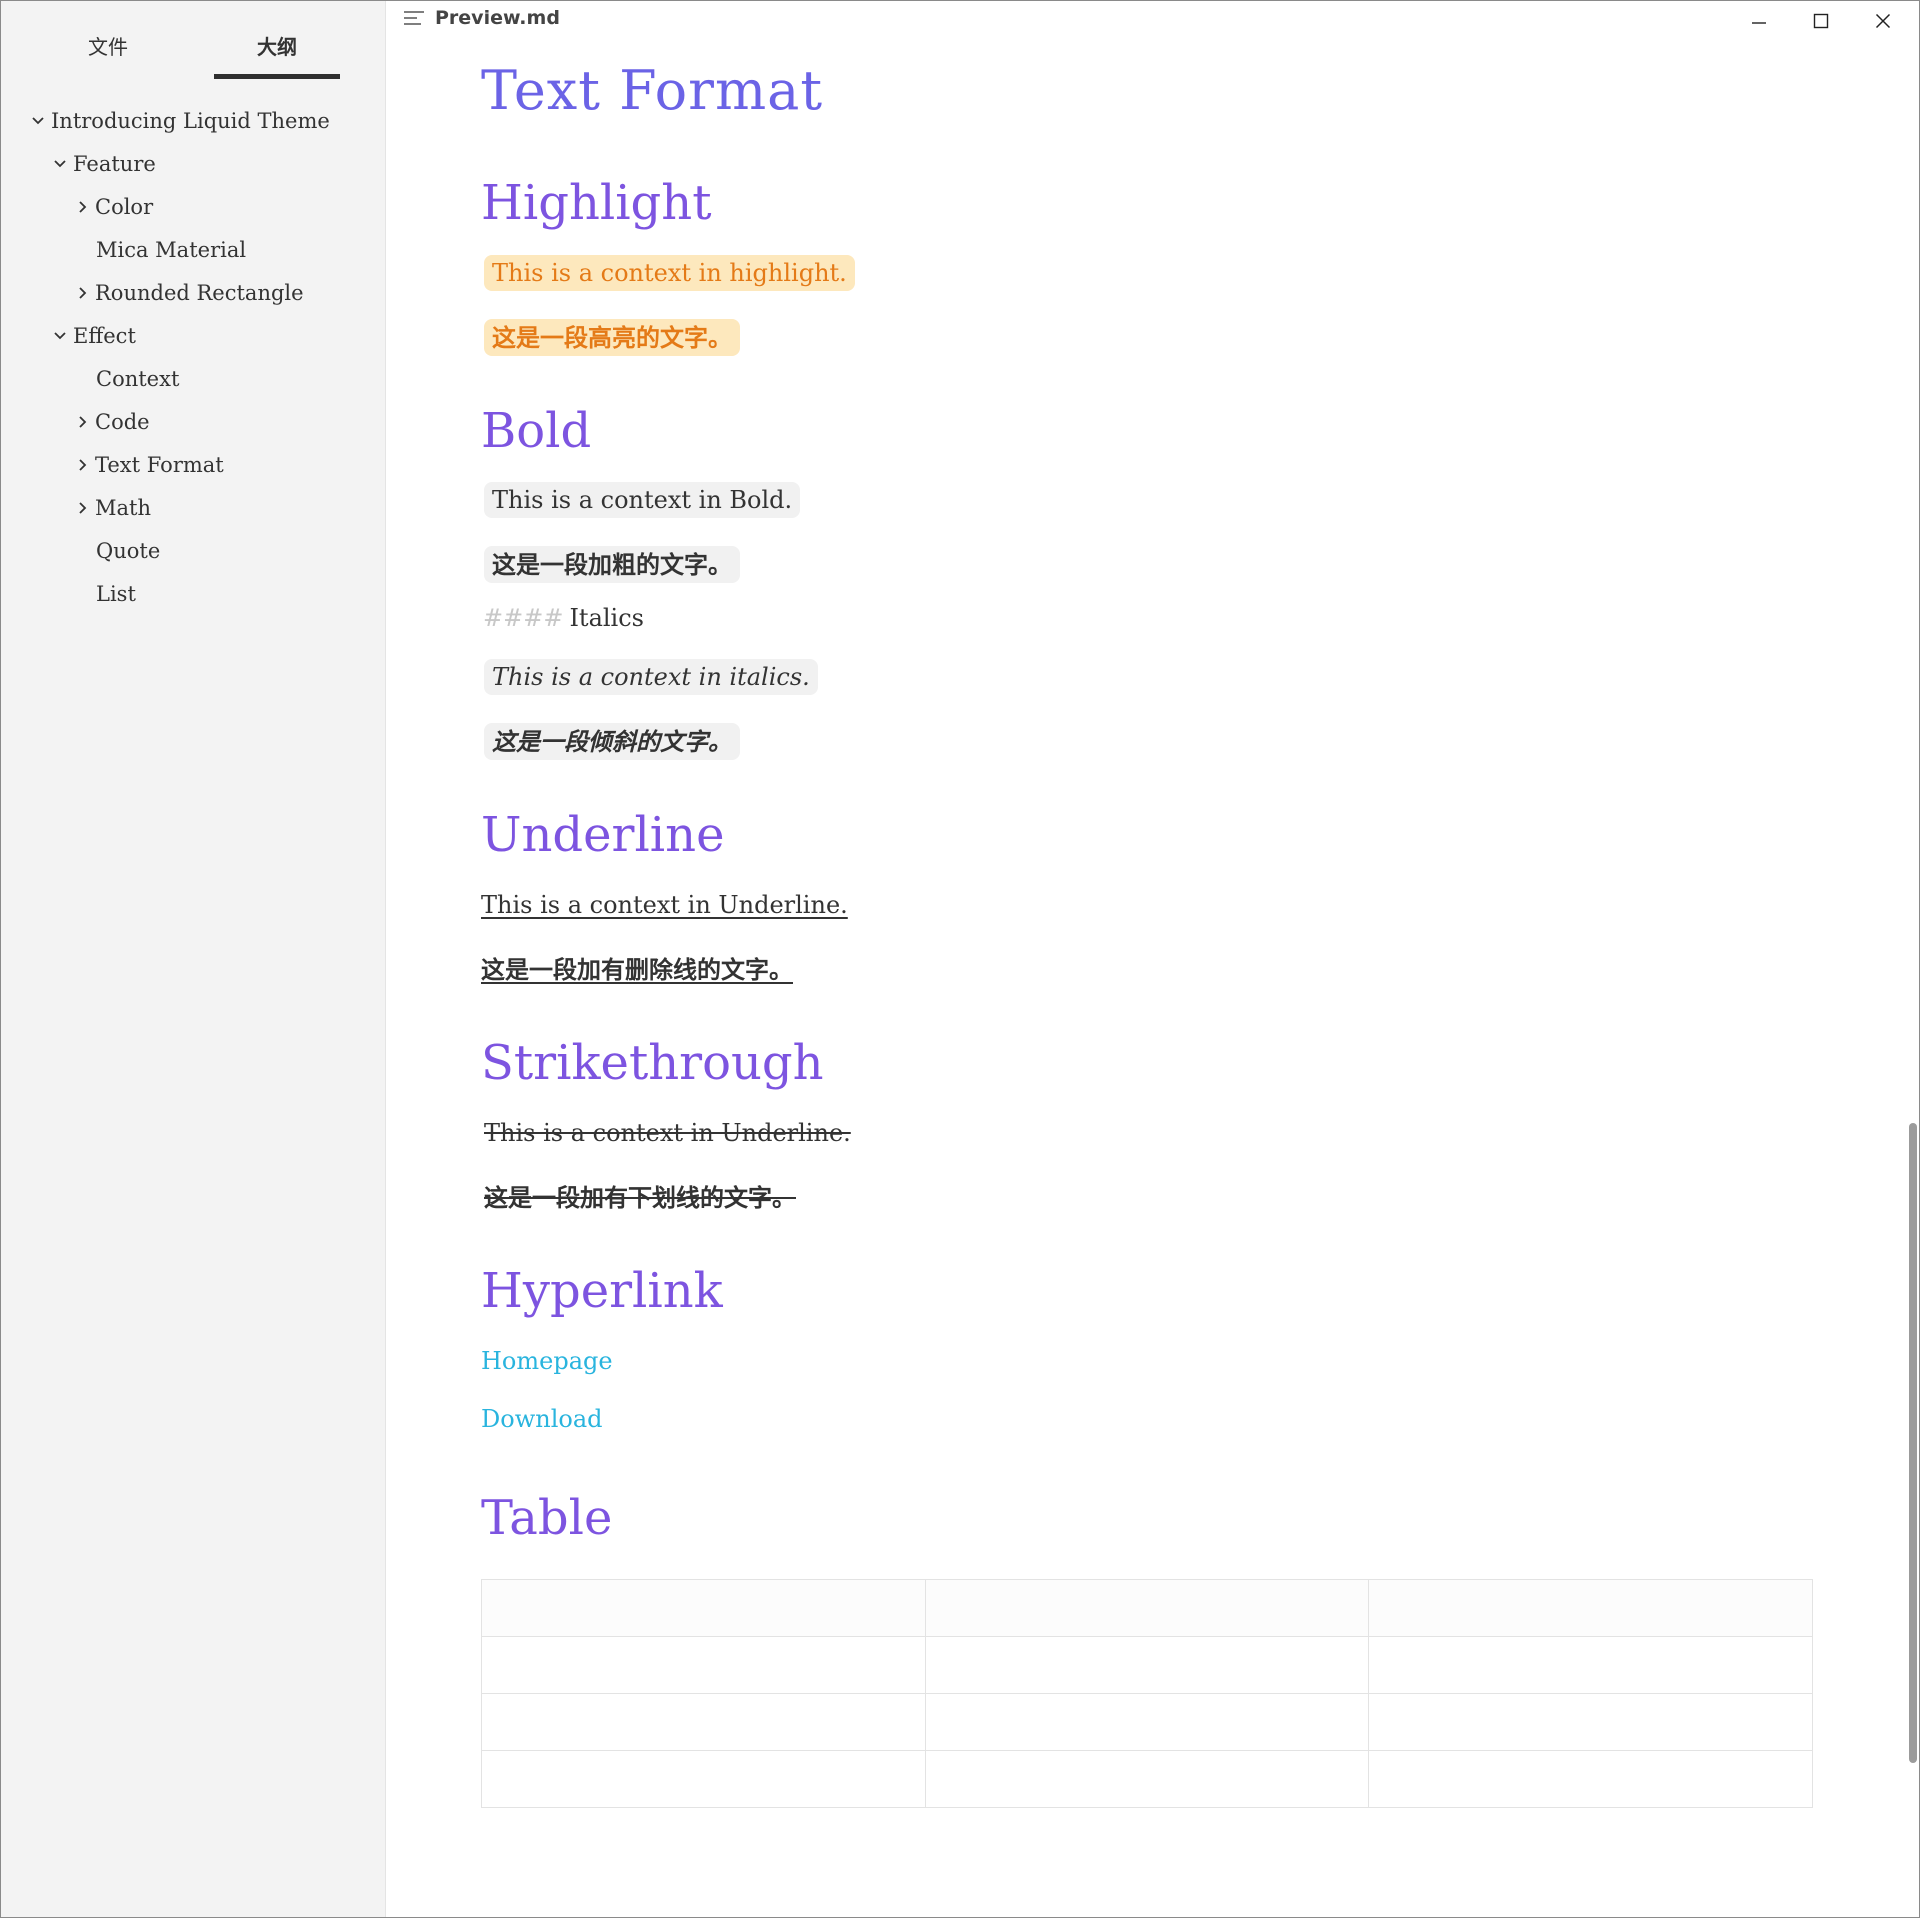  What do you see at coordinates (651, 677) in the screenshot?
I see `italic-paragraph-en: This is a context in italics.` at bounding box center [651, 677].